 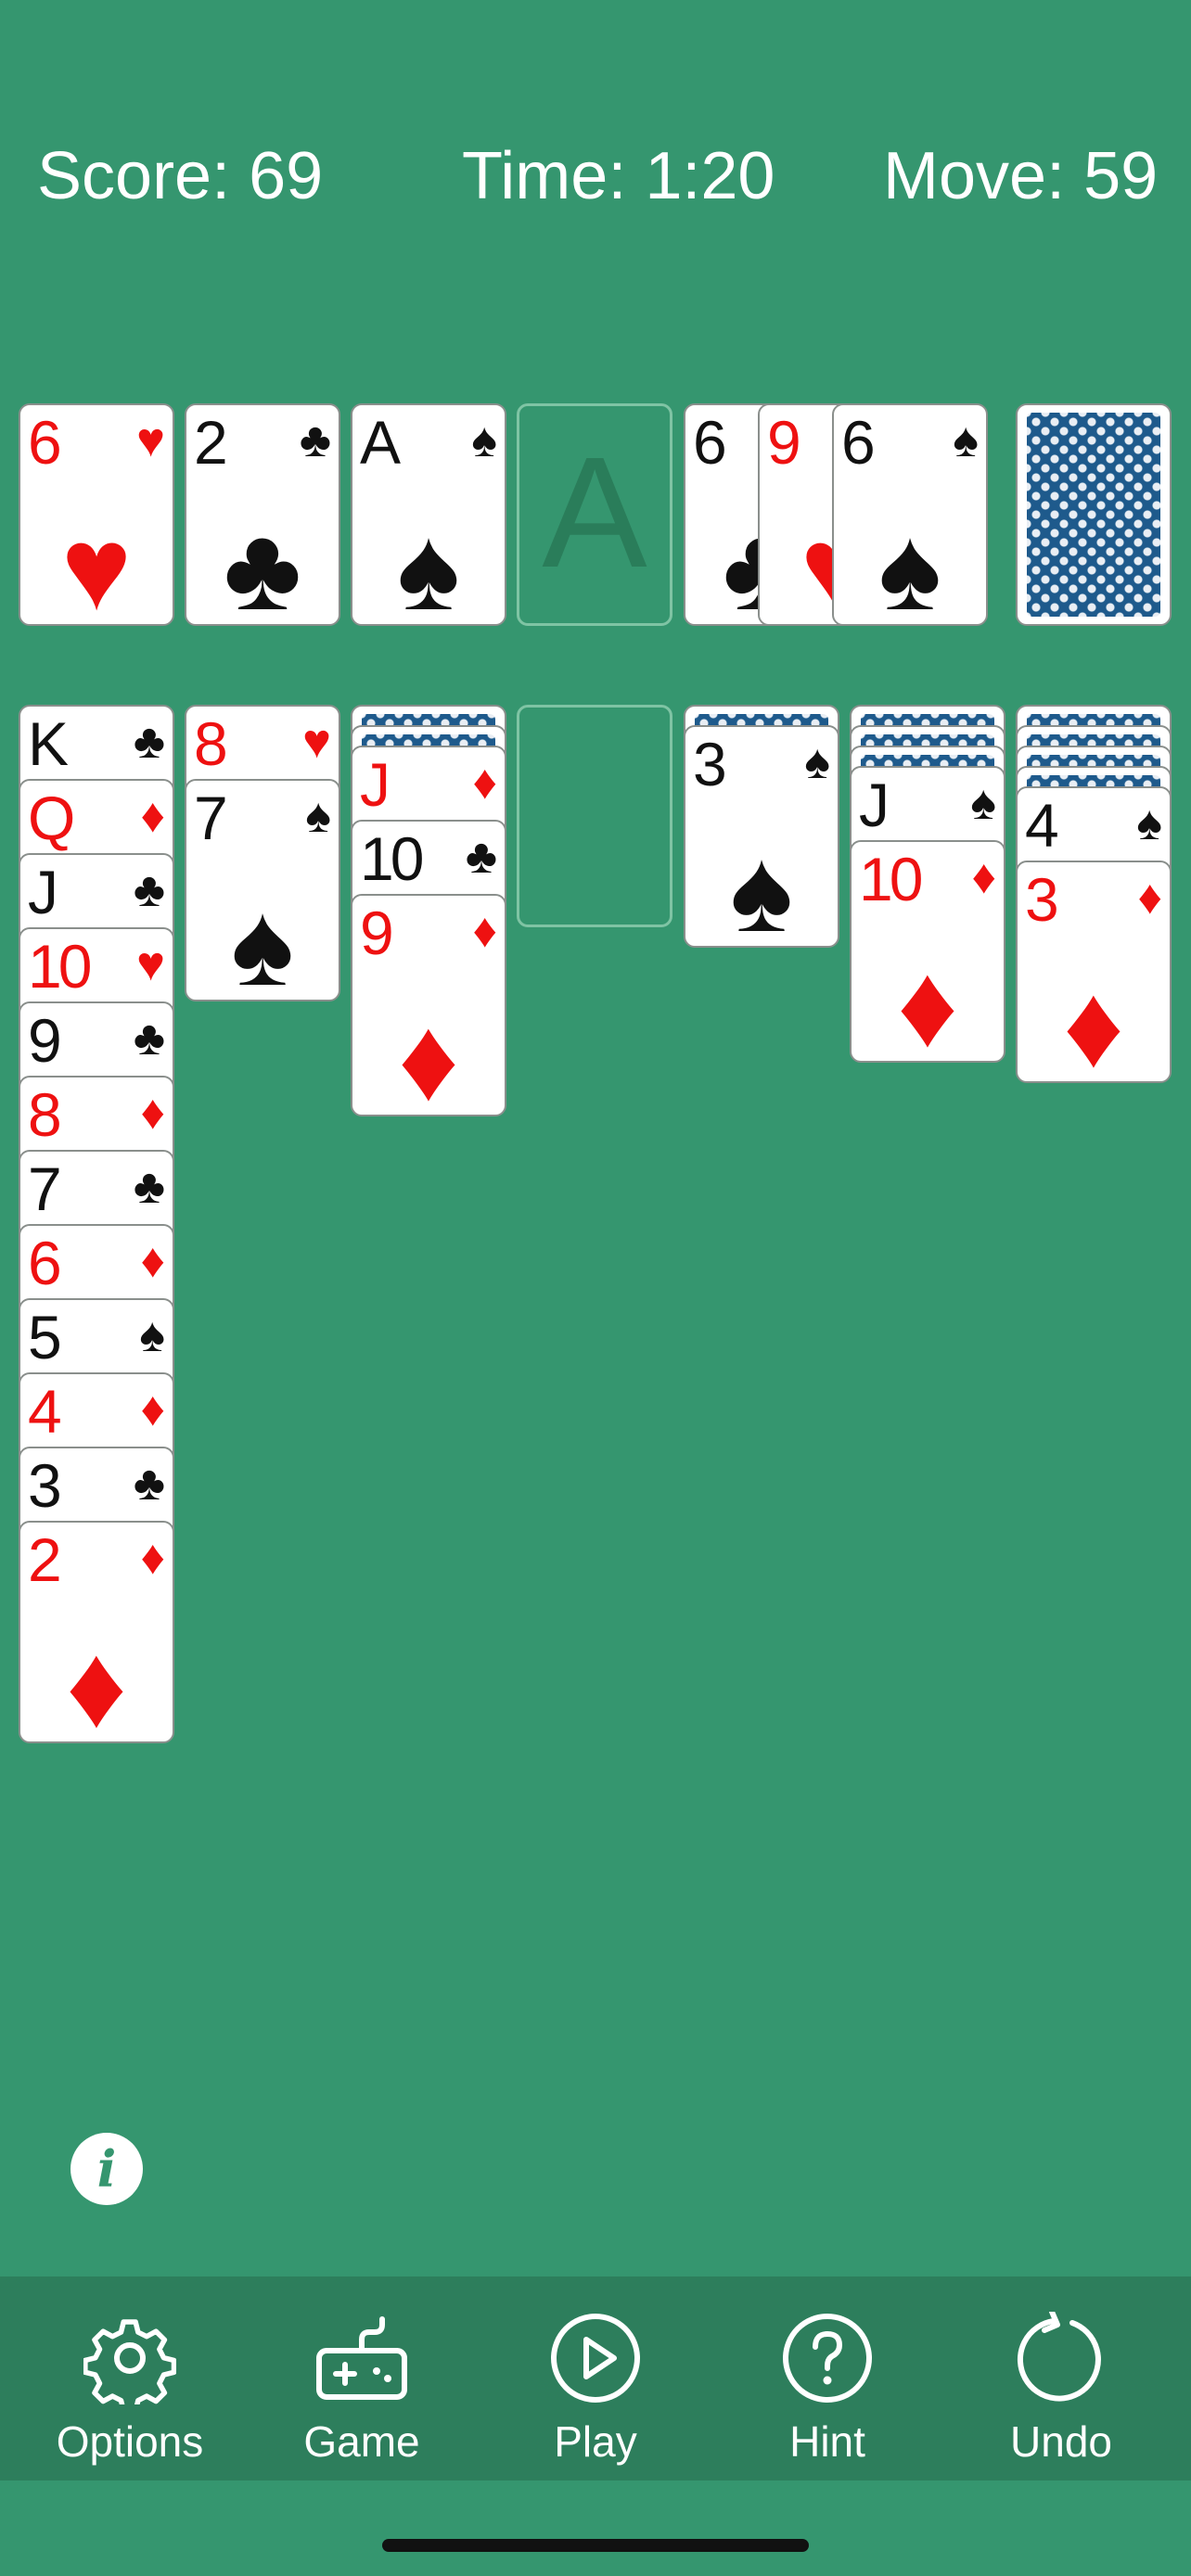 I want to click on foundation-card: A ♠ ♠, so click(x=428, y=514).